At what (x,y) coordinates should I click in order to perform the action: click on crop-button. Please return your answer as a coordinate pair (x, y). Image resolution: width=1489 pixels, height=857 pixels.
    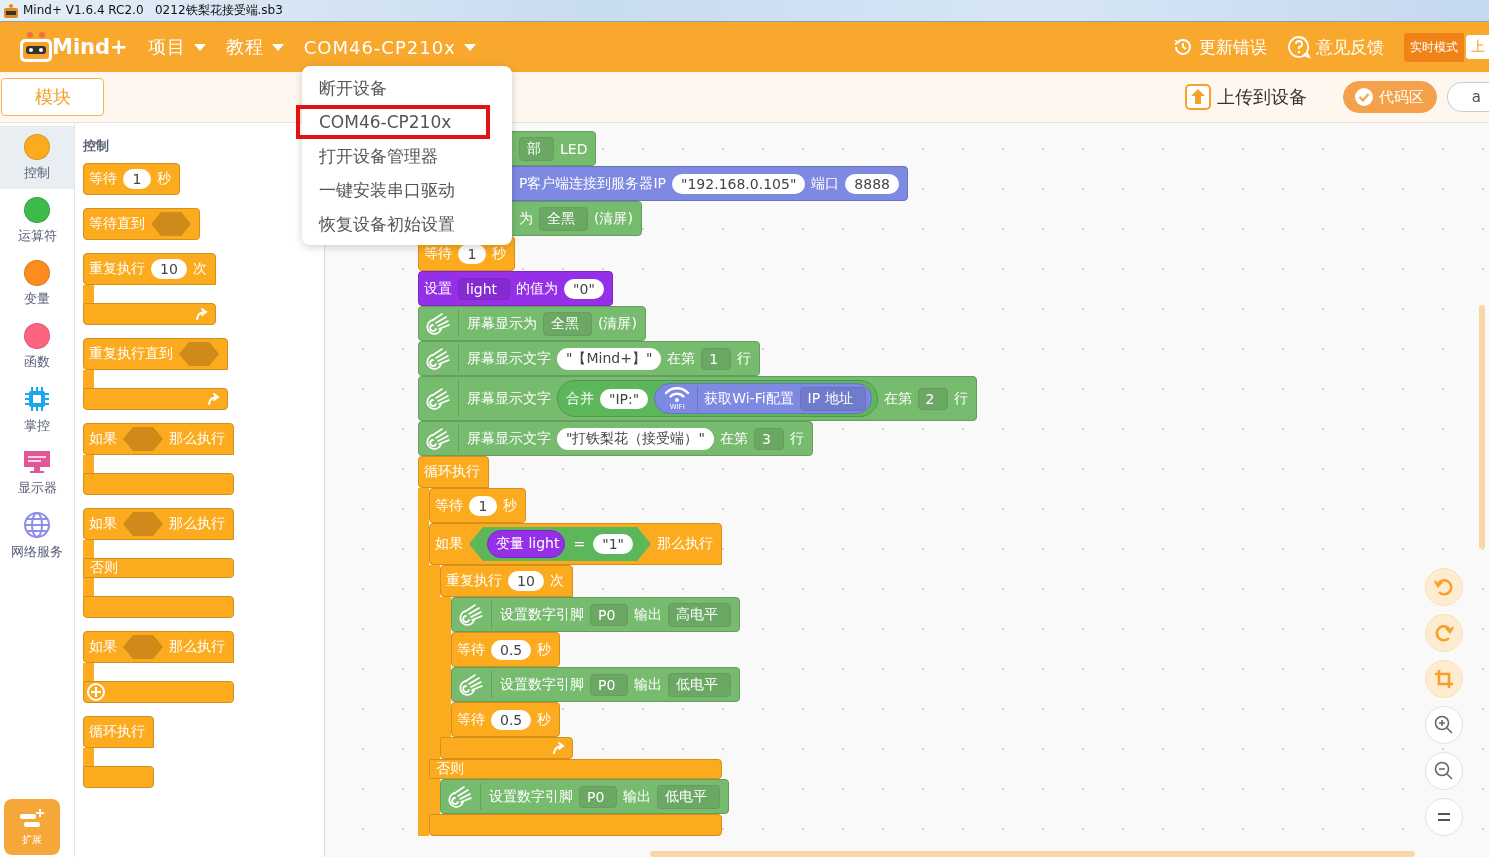
    Looking at the image, I should click on (1444, 679).